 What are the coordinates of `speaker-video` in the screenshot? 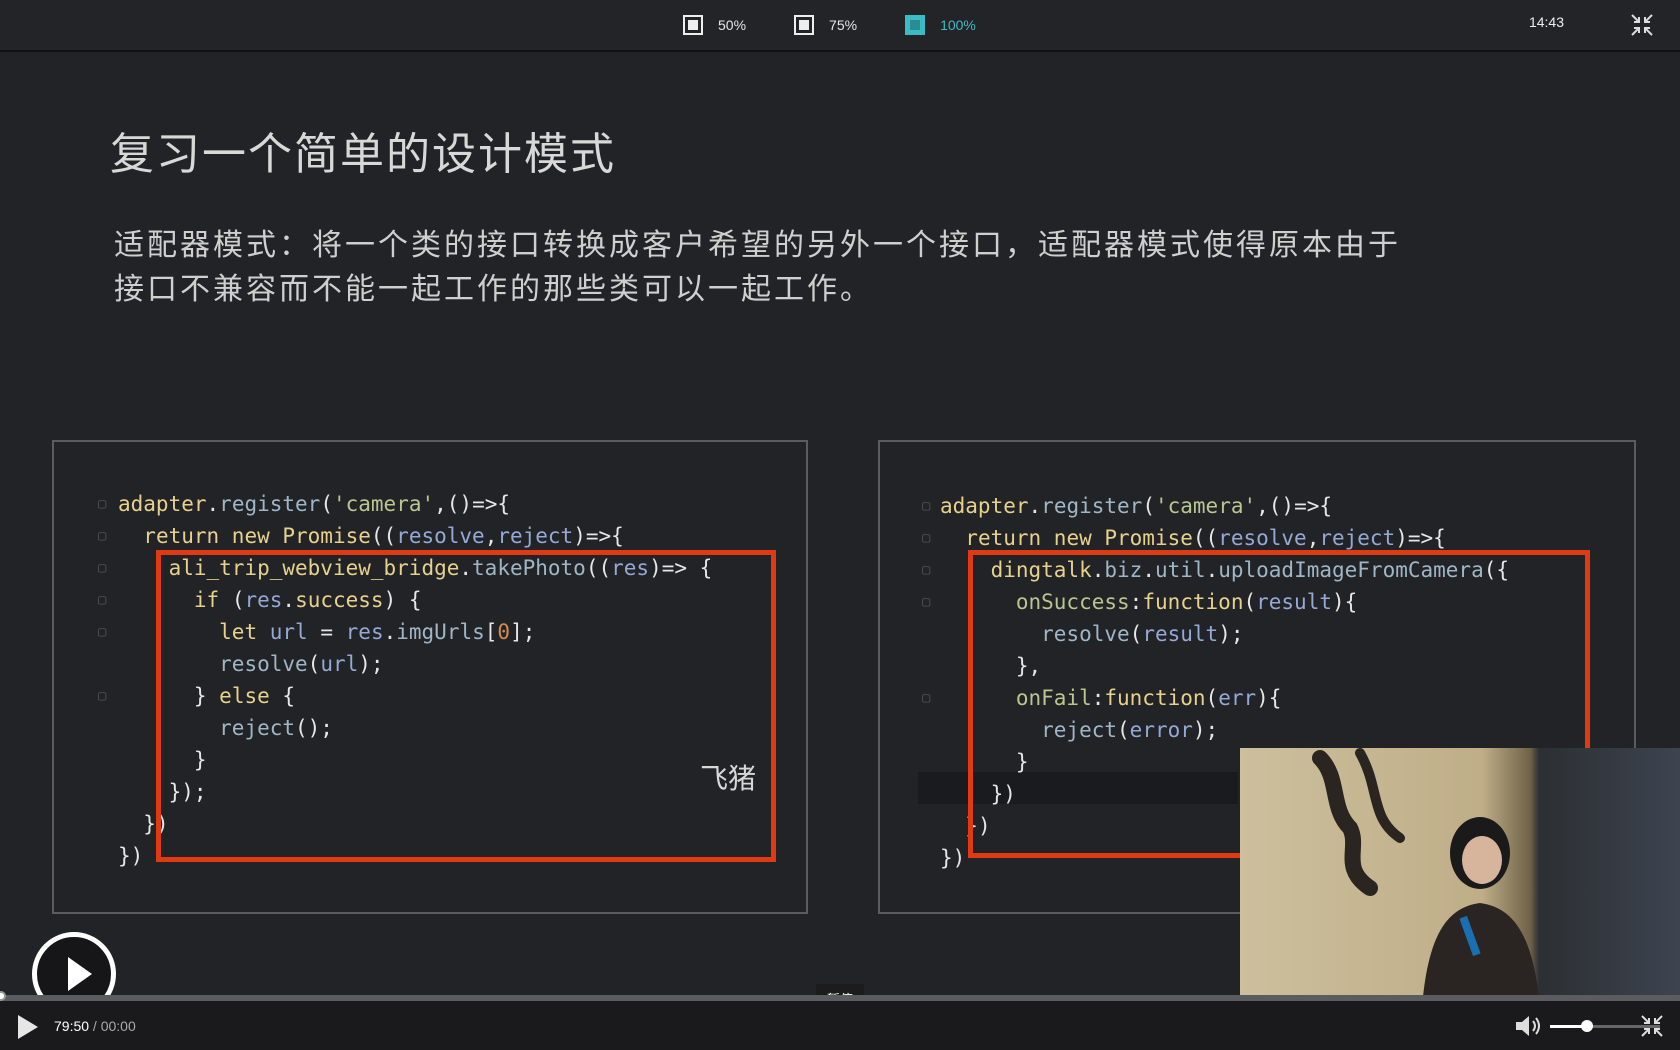 It's located at (1460, 871).